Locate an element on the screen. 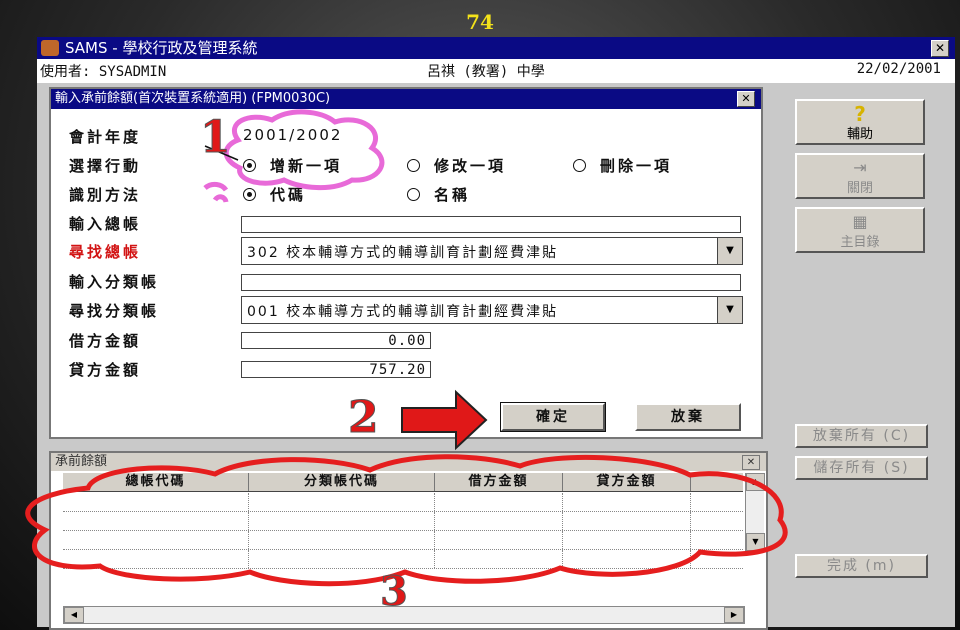 This screenshot has height=630, width=960. scroll-down-icon: ▼ is located at coordinates (755, 542).